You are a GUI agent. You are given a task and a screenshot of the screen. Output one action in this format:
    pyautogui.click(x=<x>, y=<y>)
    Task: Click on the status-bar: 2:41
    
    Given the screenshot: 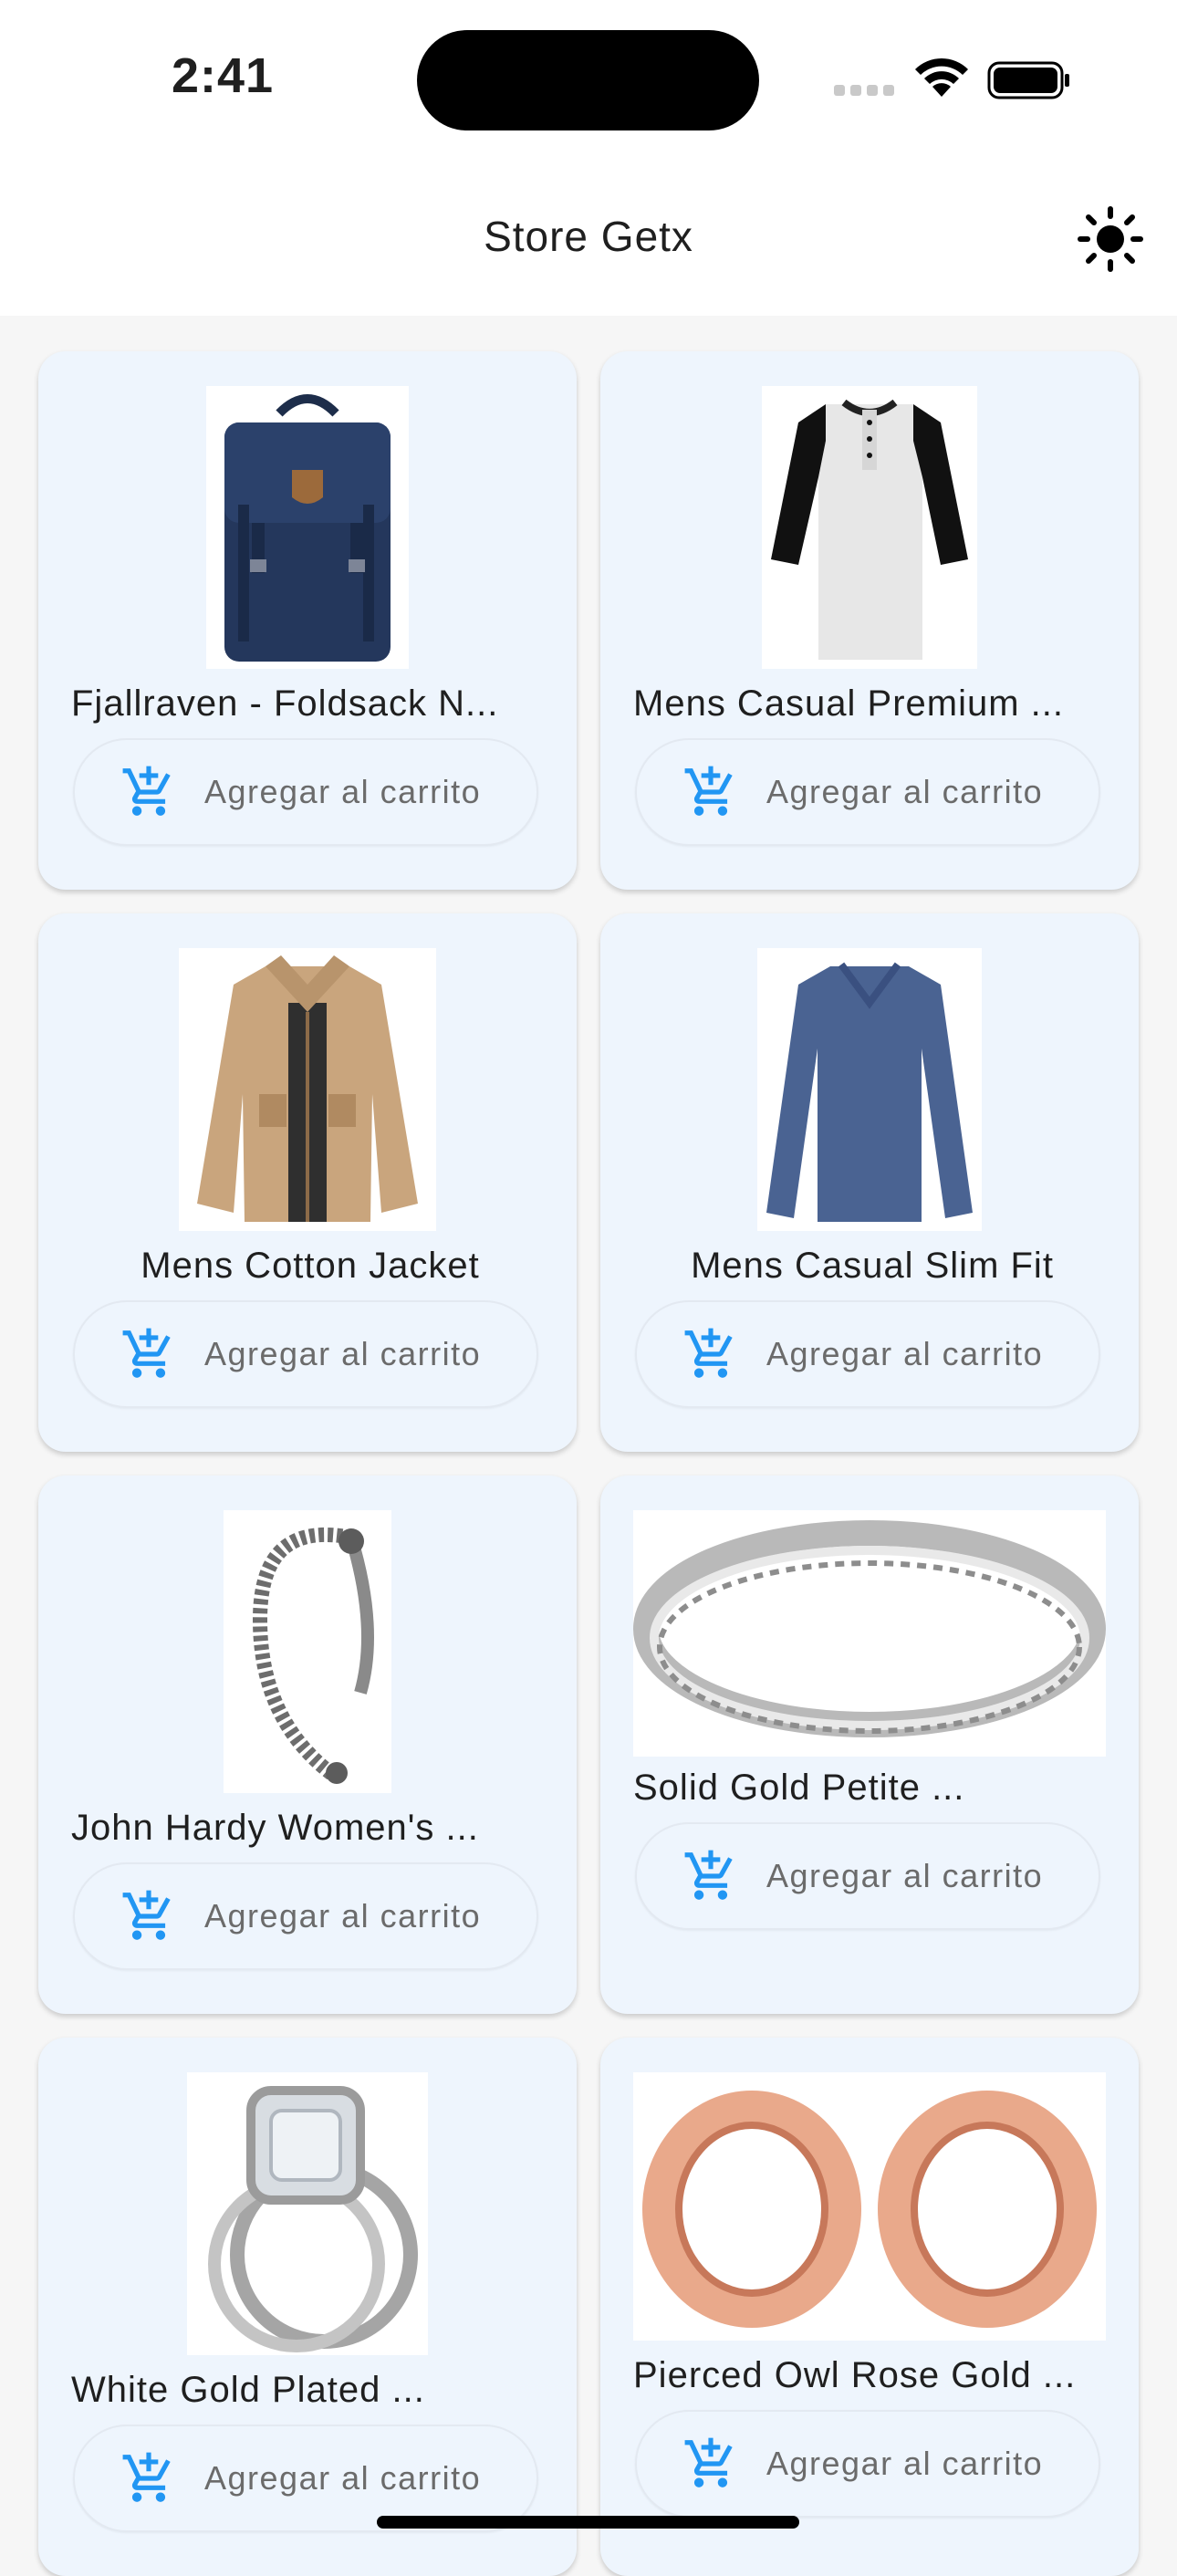 What is the action you would take?
    pyautogui.click(x=589, y=77)
    